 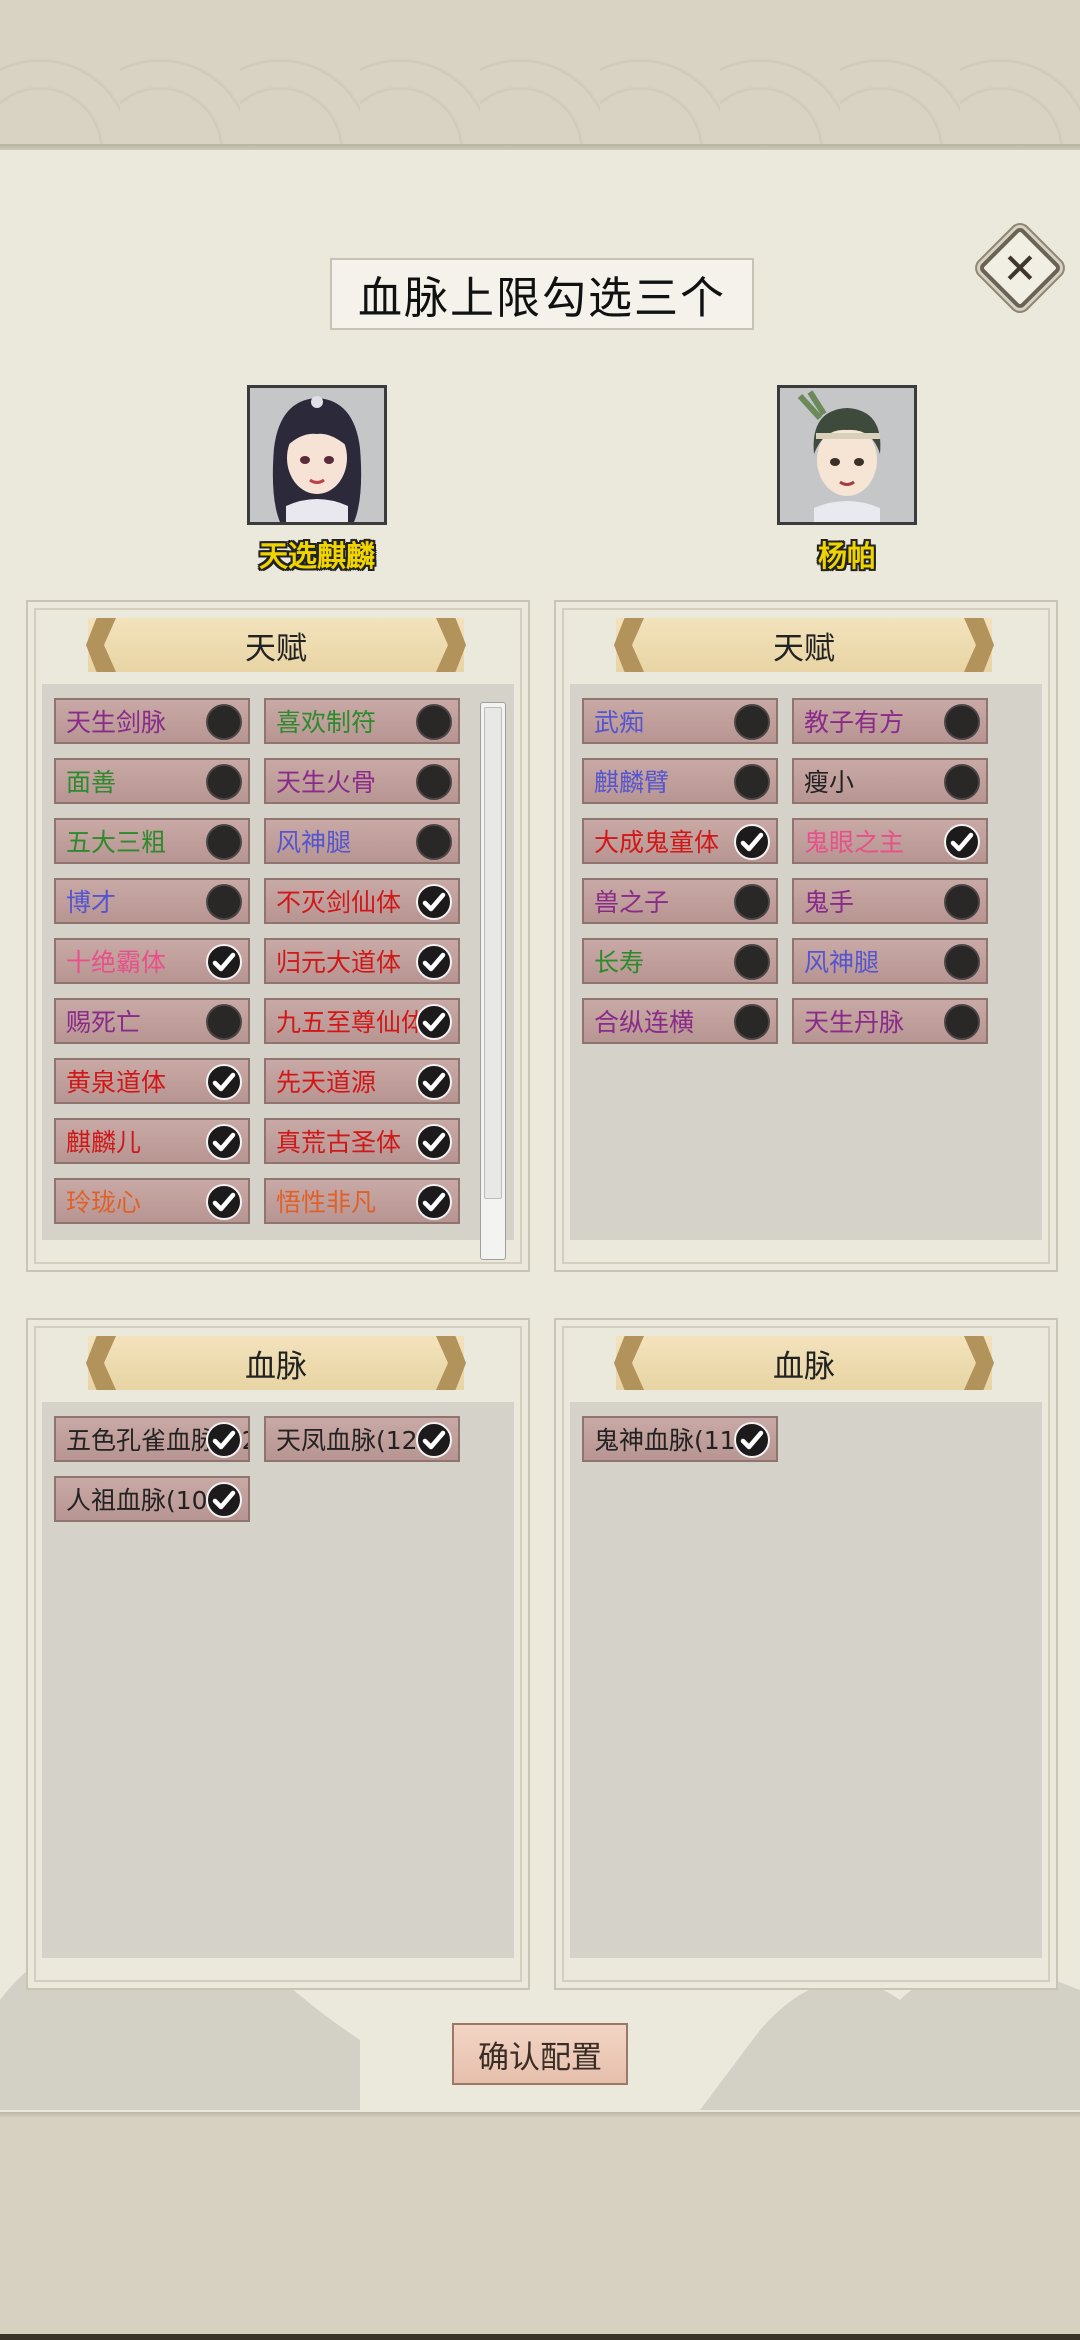 I want to click on talent-tag: 喜欢制符, so click(x=362, y=721).